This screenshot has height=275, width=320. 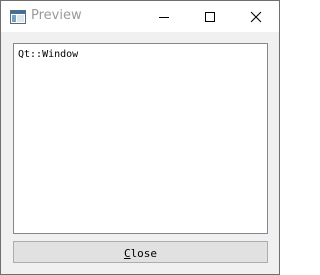 I want to click on maximize-icon, so click(x=210, y=17).